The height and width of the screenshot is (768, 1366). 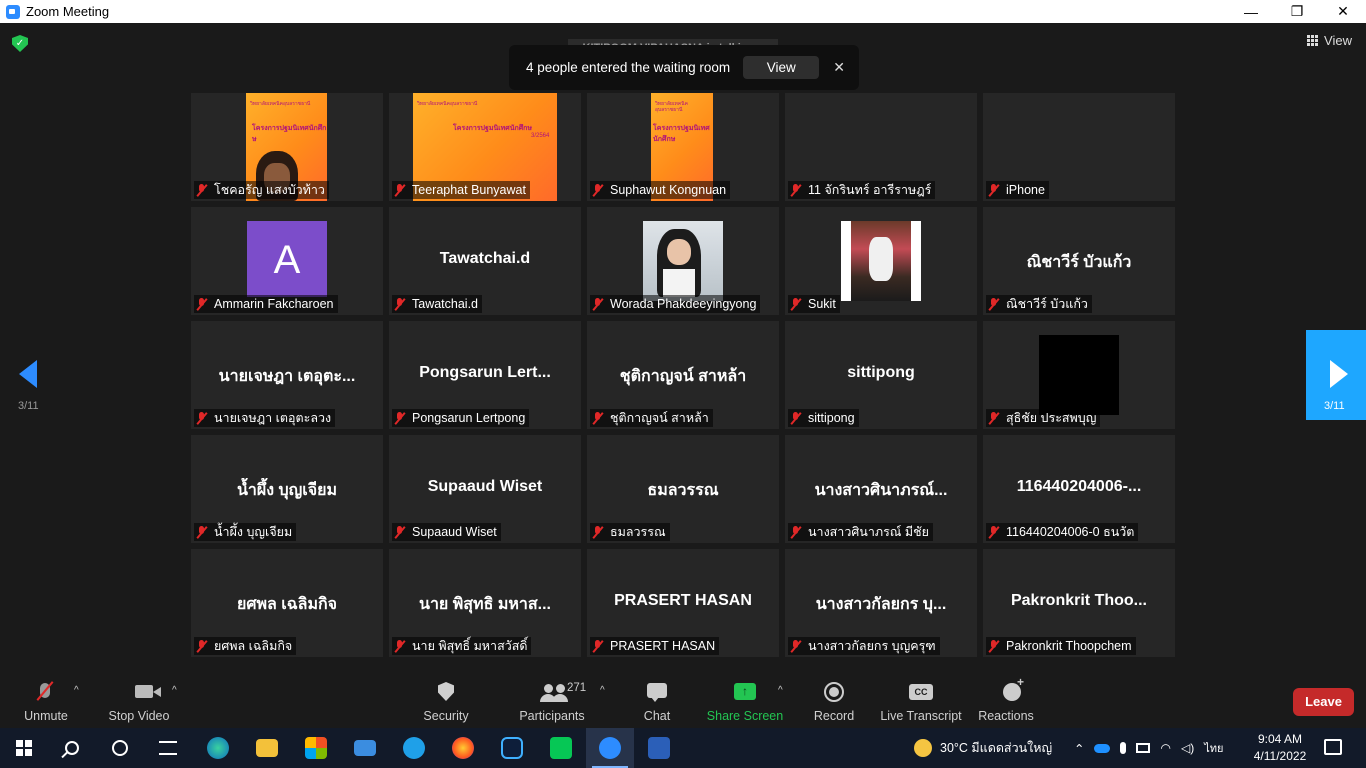 What do you see at coordinates (628, 67) in the screenshot?
I see `waiting-room-message: 4 people entered the waiting room` at bounding box center [628, 67].